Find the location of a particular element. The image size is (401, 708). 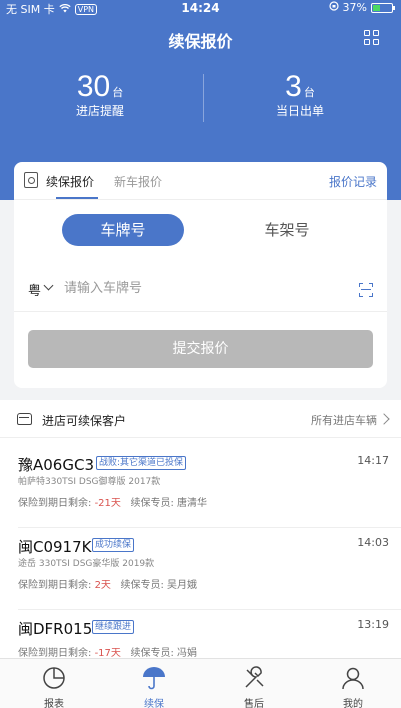

item-model: 帕萨特330TSI DSG御尊版 2017款 is located at coordinates (89, 482).